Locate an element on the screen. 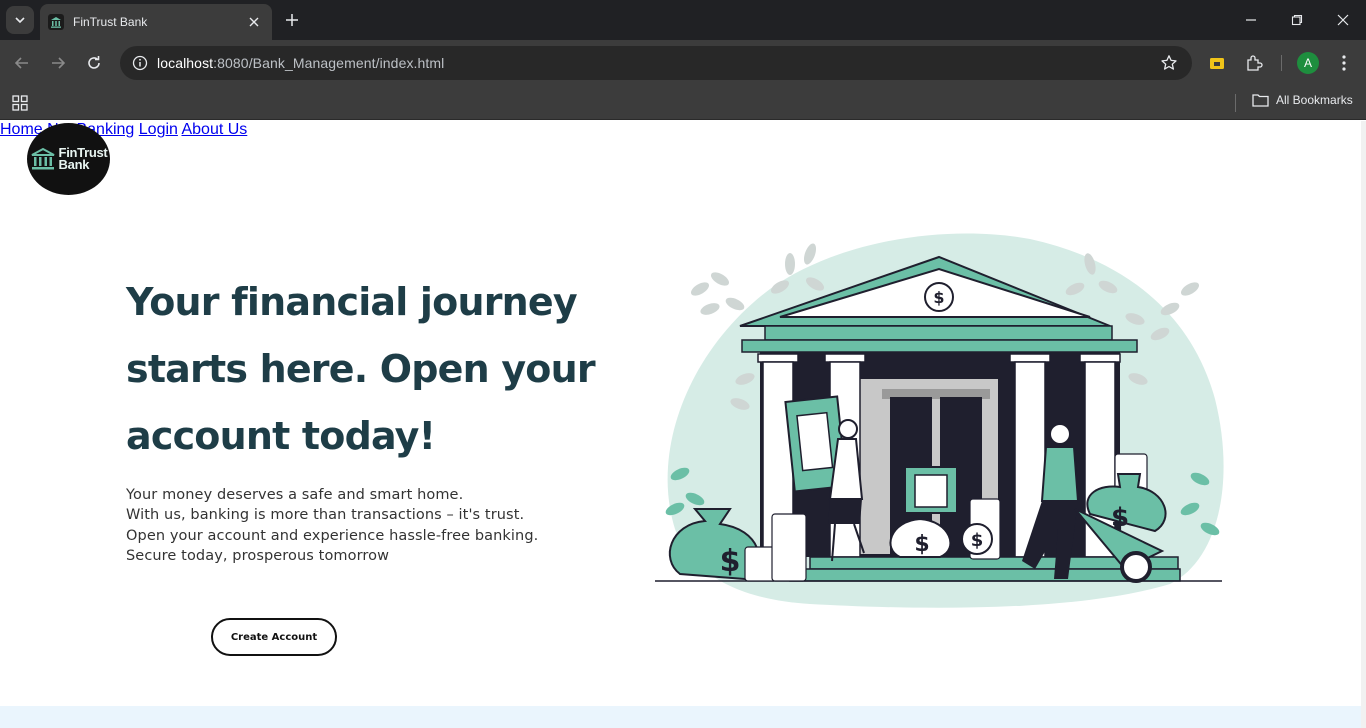  folder-icon is located at coordinates (1260, 100).